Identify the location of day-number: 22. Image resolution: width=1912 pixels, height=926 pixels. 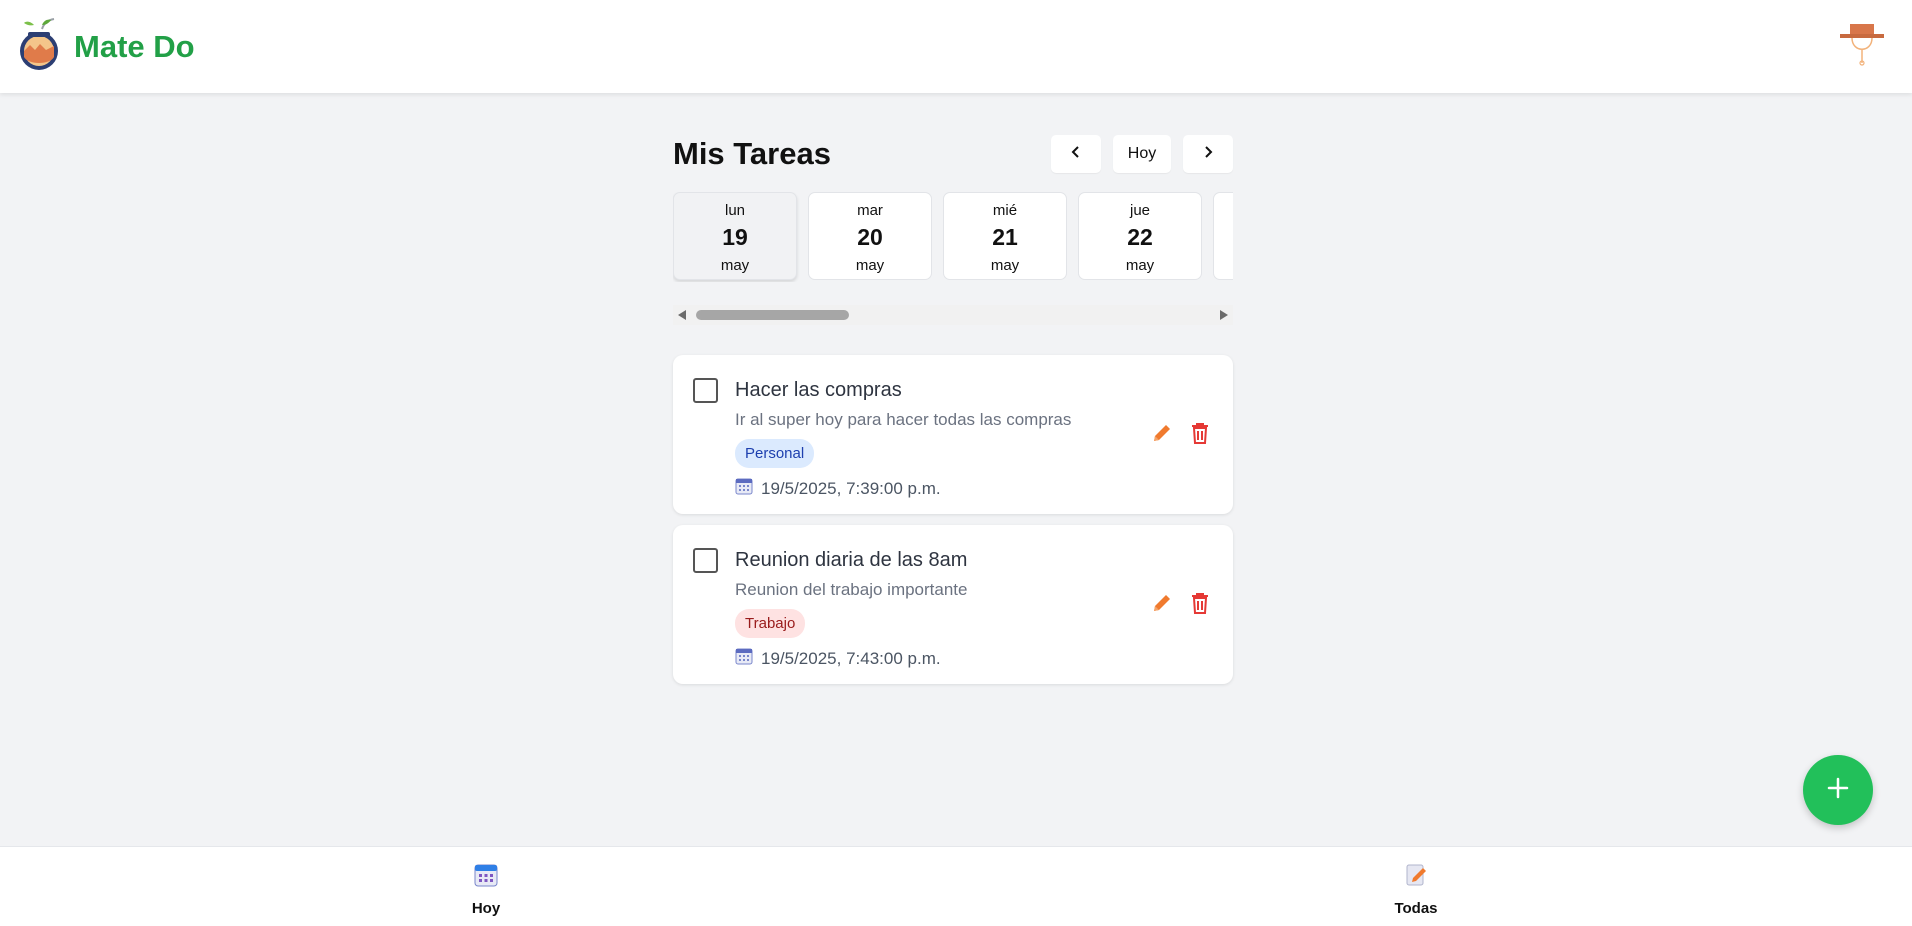
(1140, 237).